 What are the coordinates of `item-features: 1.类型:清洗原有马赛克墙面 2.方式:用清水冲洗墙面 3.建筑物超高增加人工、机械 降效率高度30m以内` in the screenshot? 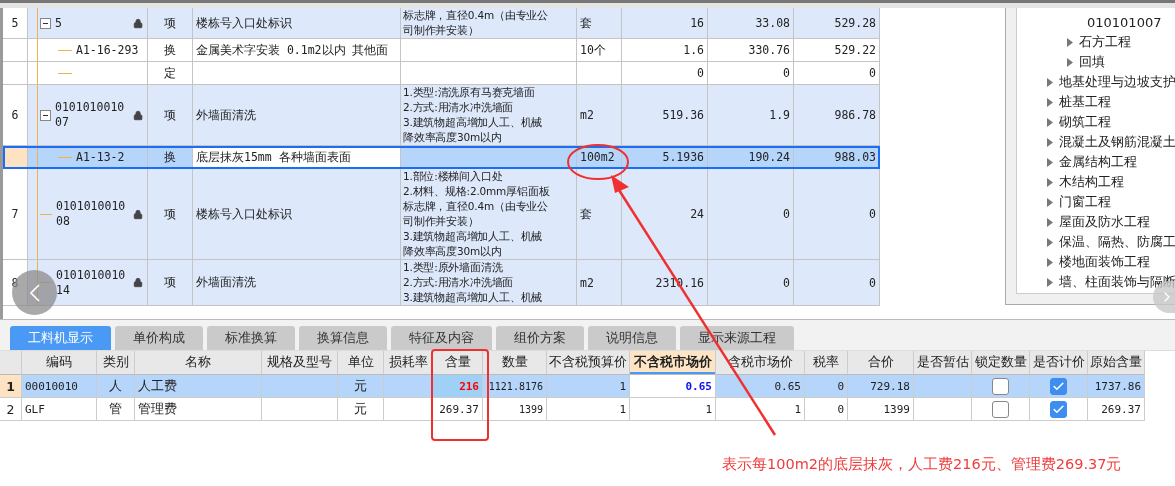 It's located at (473, 115).